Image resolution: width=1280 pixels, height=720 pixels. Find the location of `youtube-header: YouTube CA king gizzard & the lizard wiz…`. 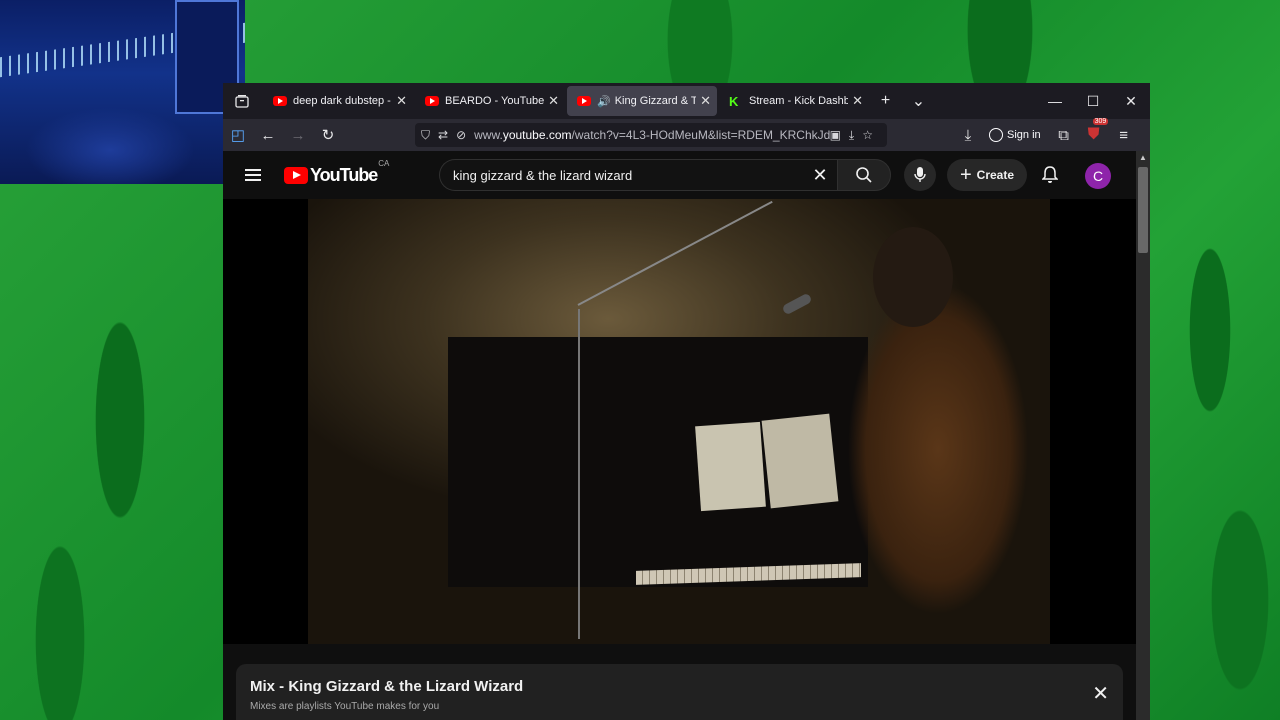

youtube-header: YouTube CA king gizzard & the lizard wiz… is located at coordinates (679, 175).